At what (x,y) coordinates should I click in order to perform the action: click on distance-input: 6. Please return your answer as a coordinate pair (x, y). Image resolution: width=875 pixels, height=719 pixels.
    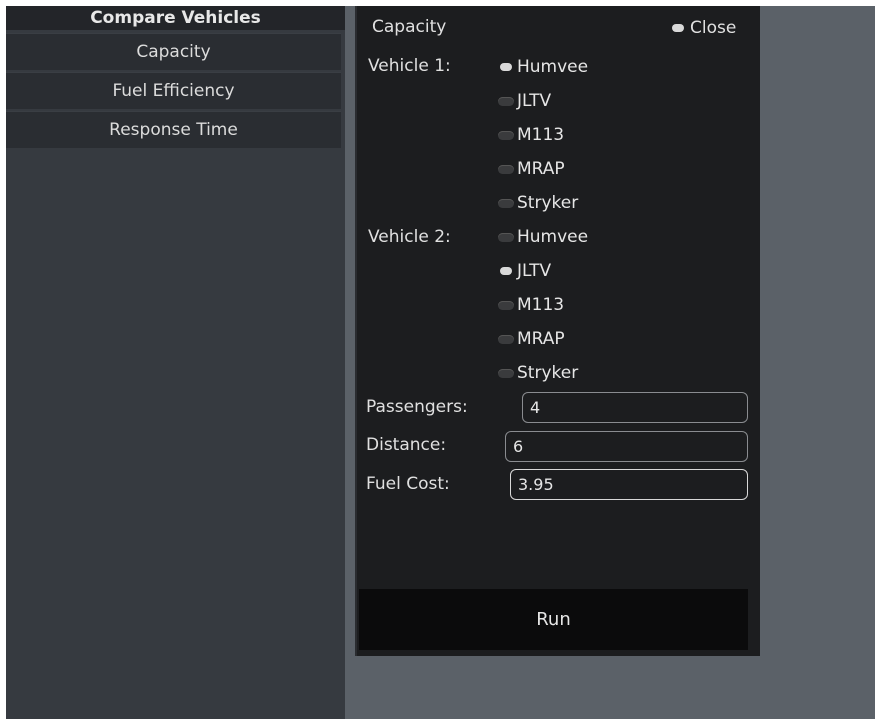
    Looking at the image, I should click on (626, 446).